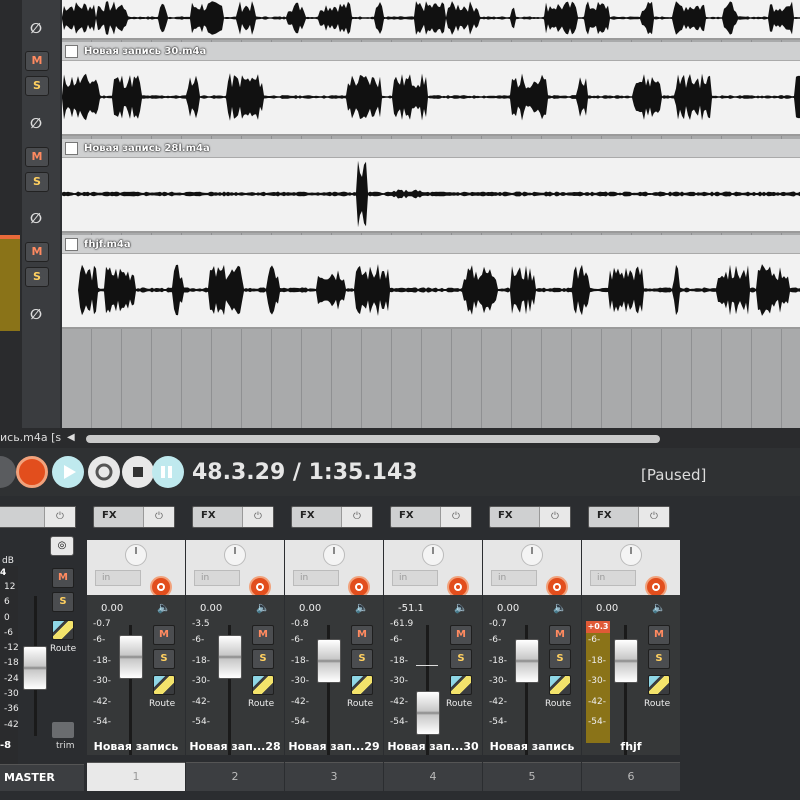 This screenshot has width=800, height=800. I want to click on stereo-icon: ◎, so click(62, 546).